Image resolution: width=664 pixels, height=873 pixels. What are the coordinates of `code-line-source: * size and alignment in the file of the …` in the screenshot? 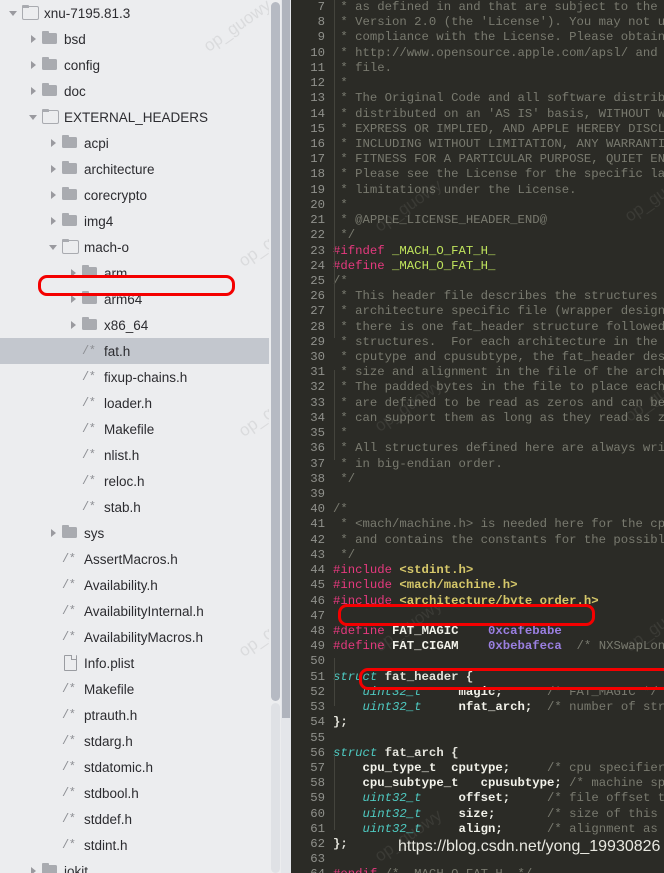 It's located at (498, 372).